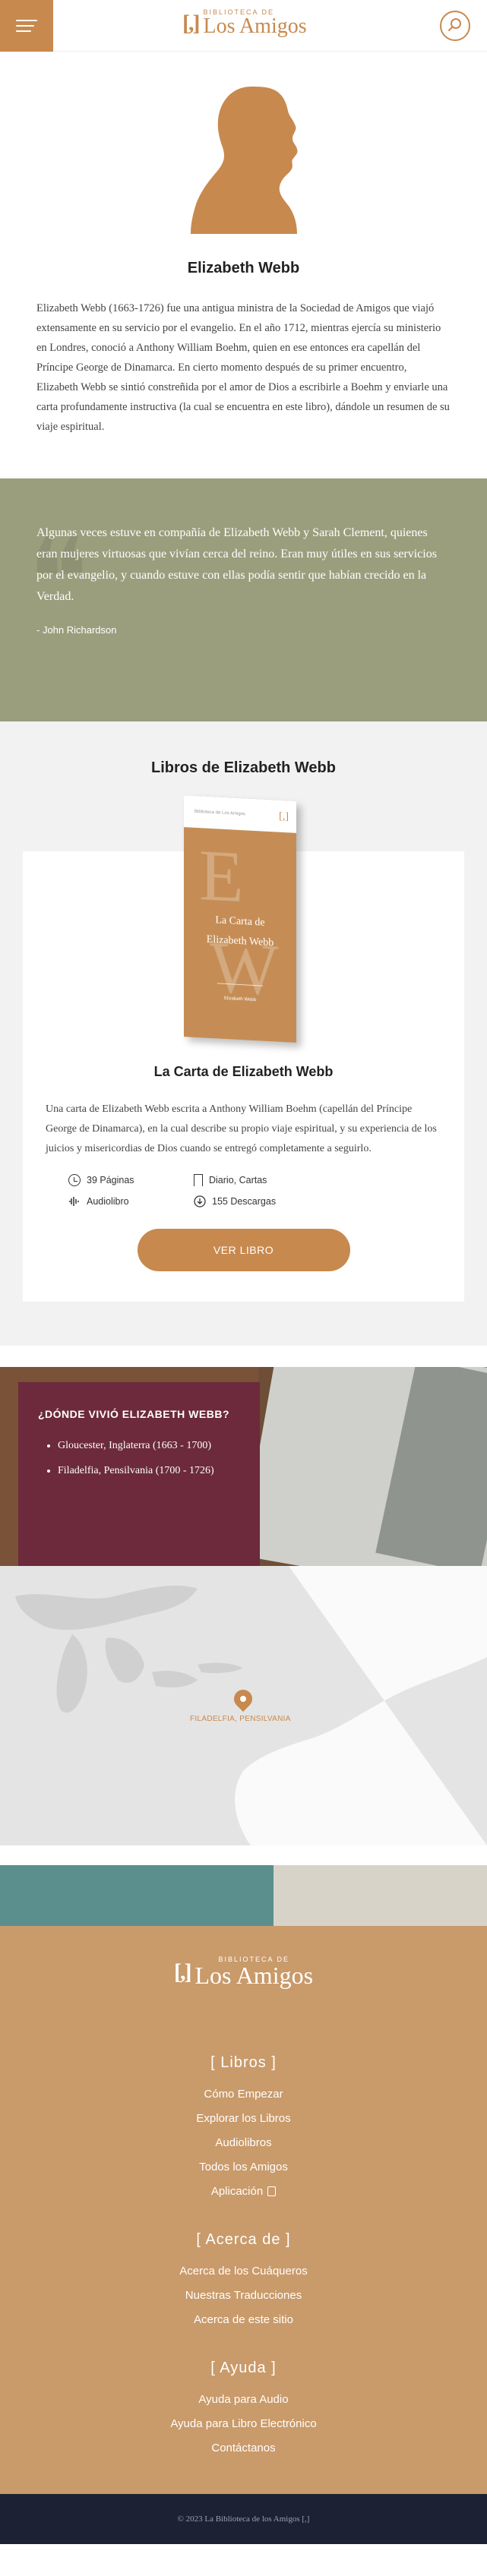 This screenshot has height=2576, width=487. Describe the element at coordinates (237, 2191) in the screenshot. I see `footer-link-app-label: Aplicación` at that location.